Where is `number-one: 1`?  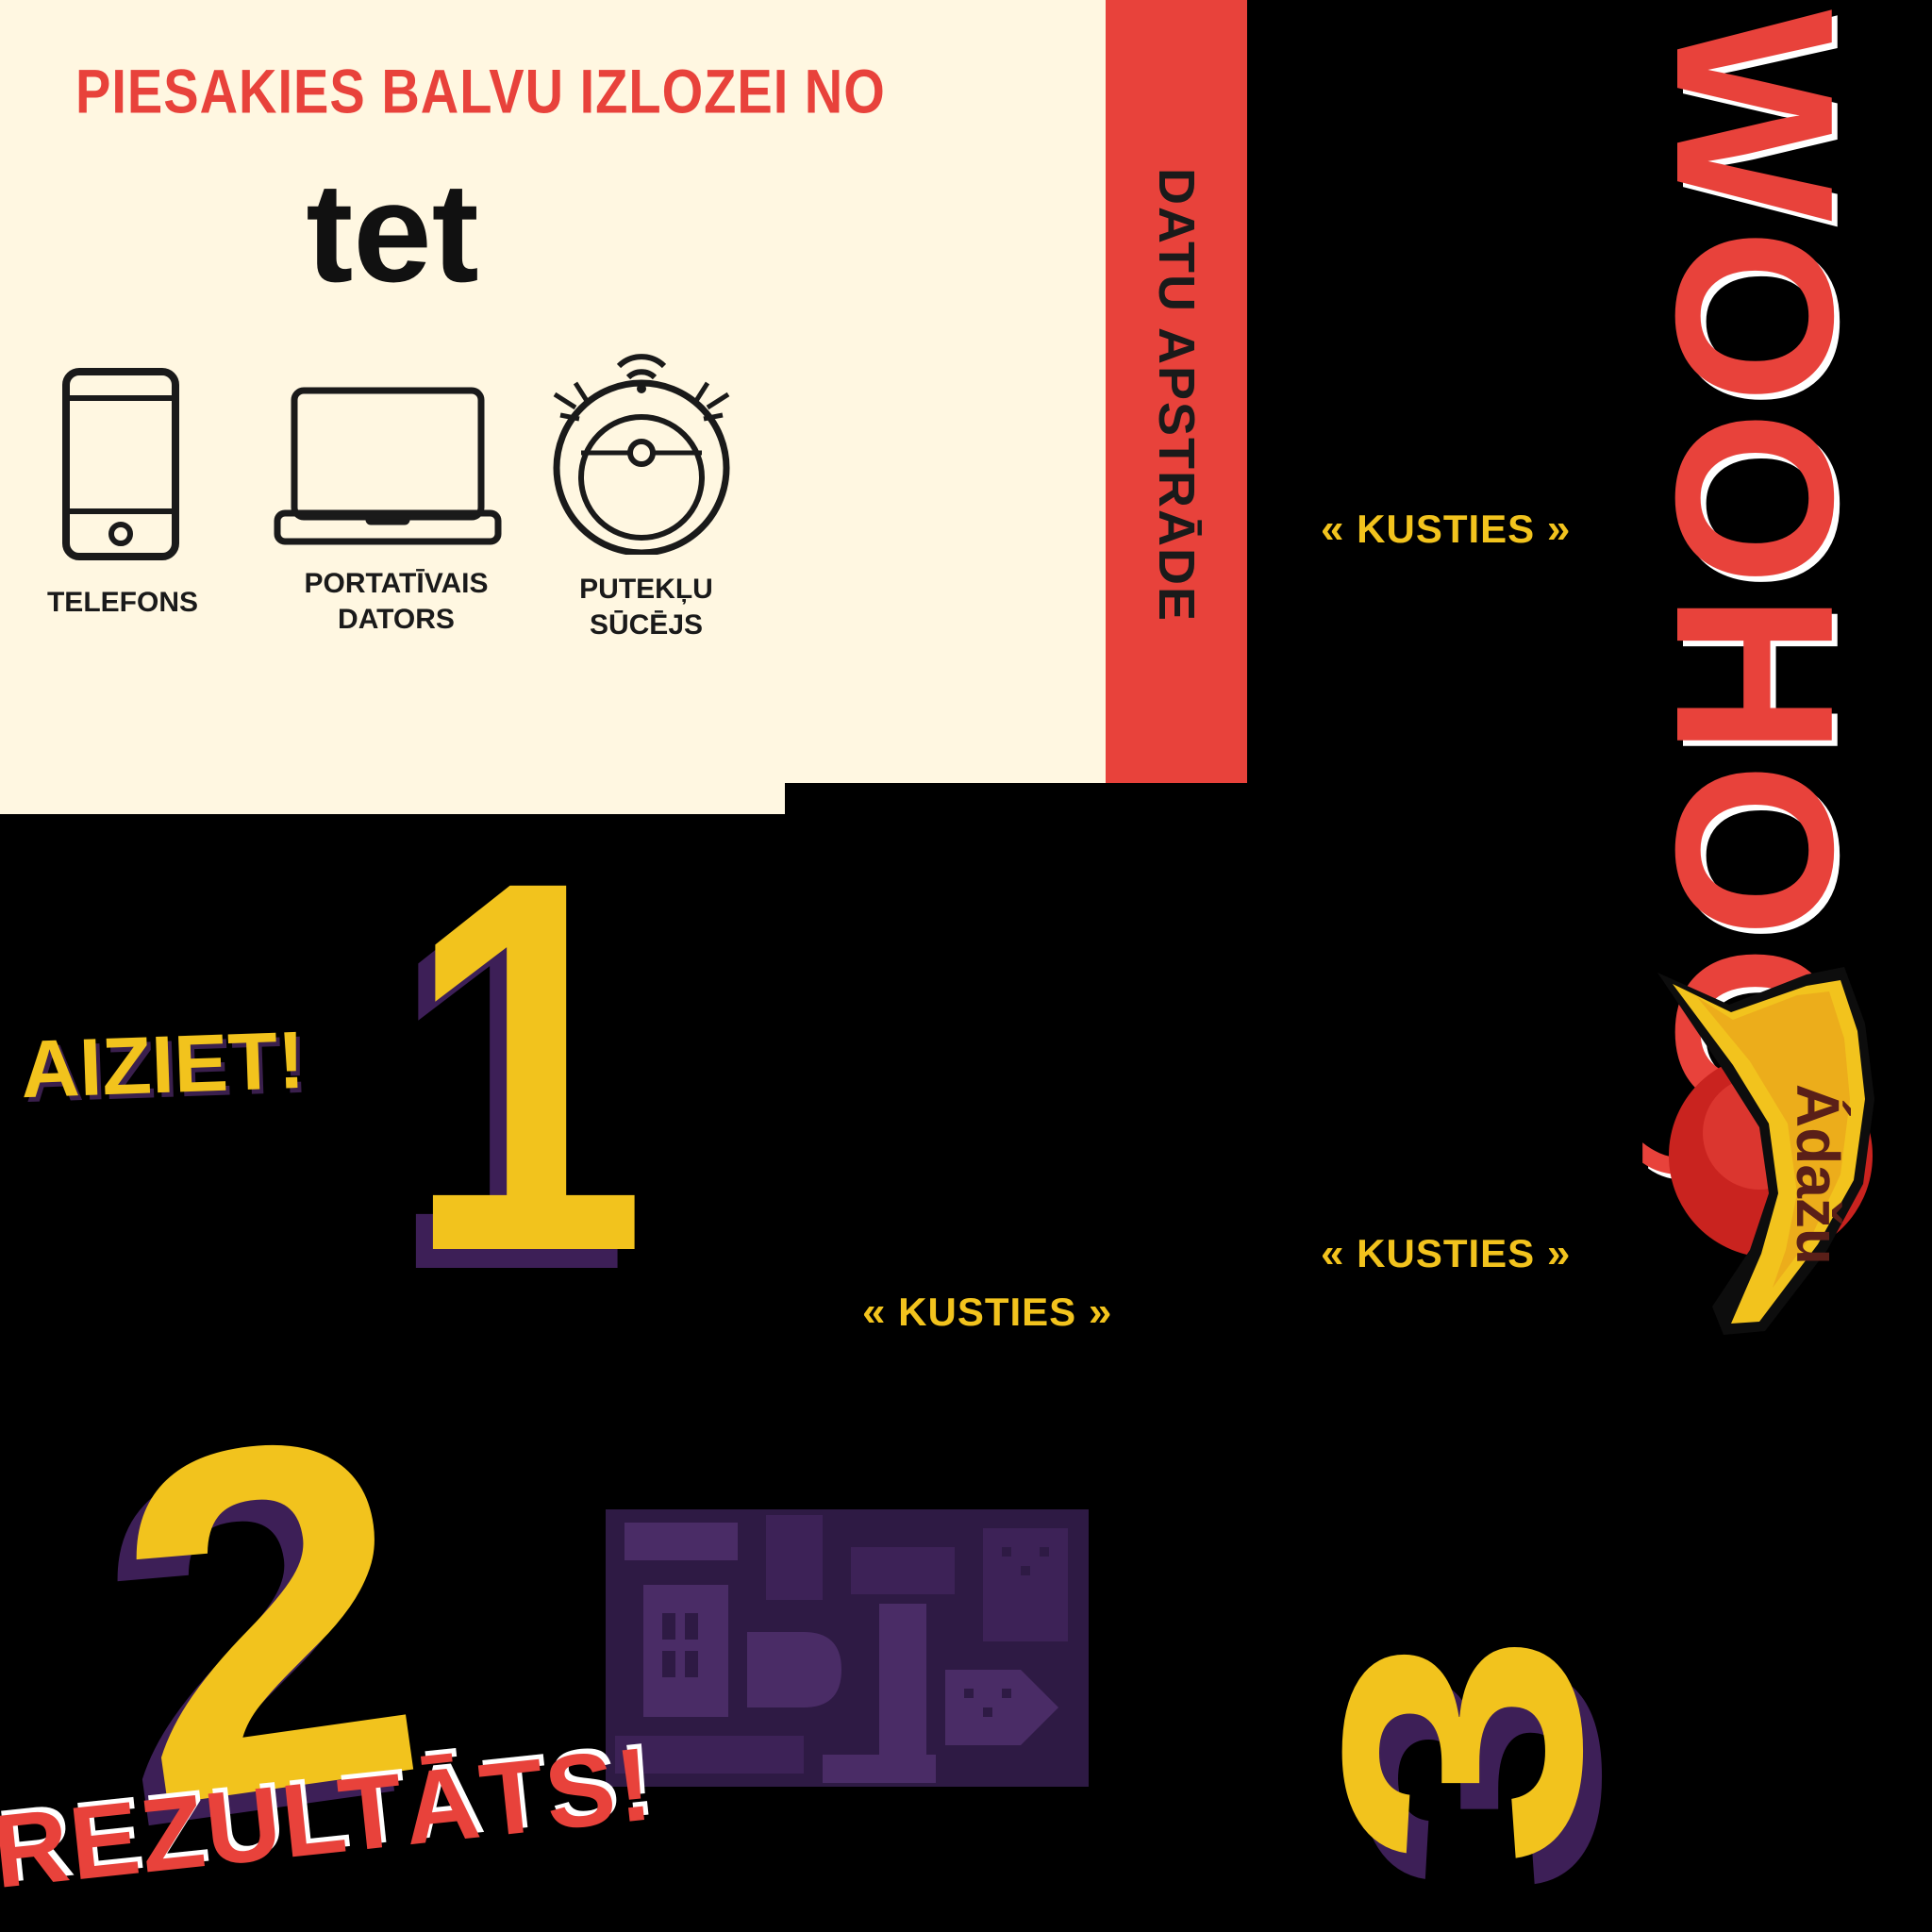 number-one: 1 is located at coordinates (526, 1066).